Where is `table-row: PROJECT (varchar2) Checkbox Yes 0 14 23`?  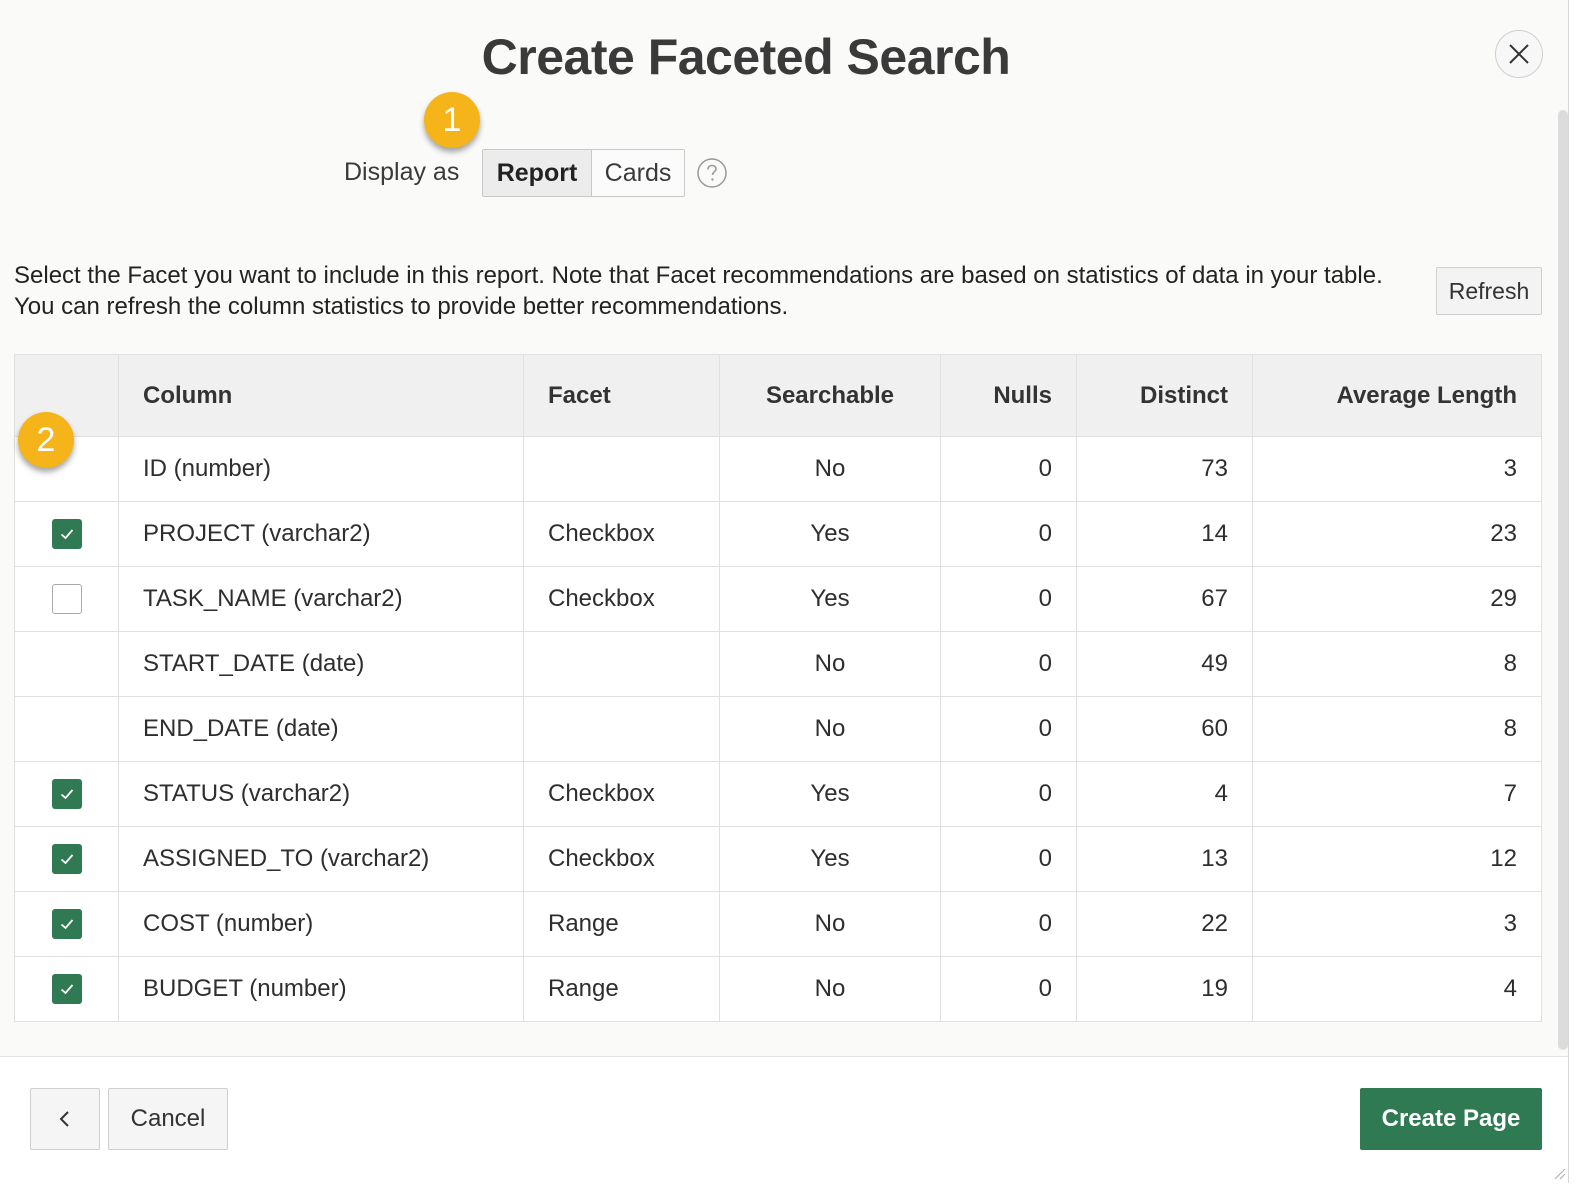 table-row: PROJECT (varchar2) Checkbox Yes 0 14 23 is located at coordinates (778, 534).